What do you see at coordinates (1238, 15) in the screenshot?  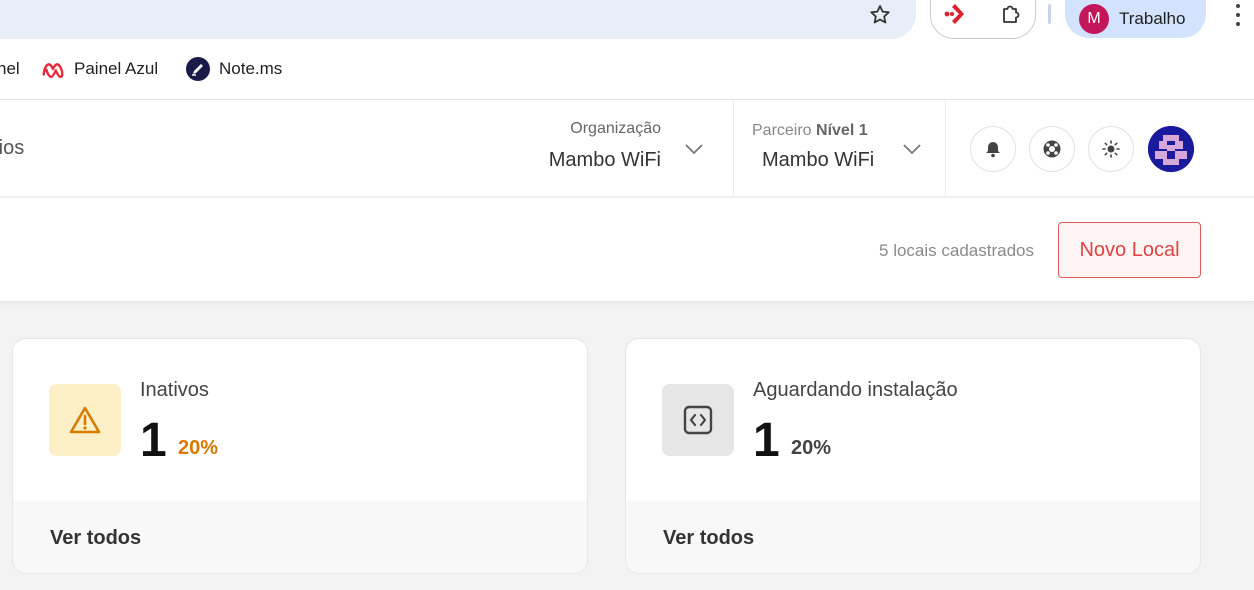 I see `browser-menu-icon` at bounding box center [1238, 15].